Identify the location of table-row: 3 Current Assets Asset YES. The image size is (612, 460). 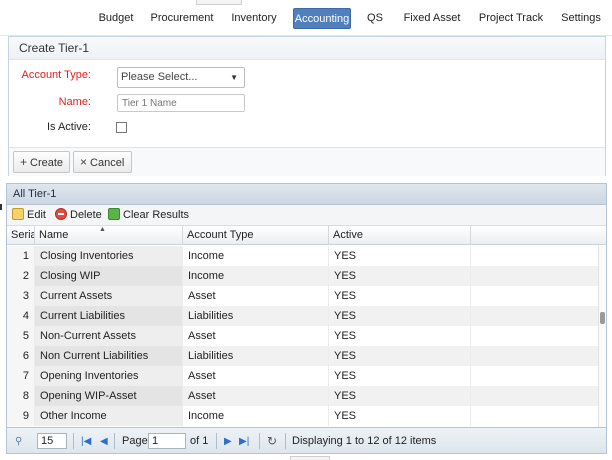
(306, 296).